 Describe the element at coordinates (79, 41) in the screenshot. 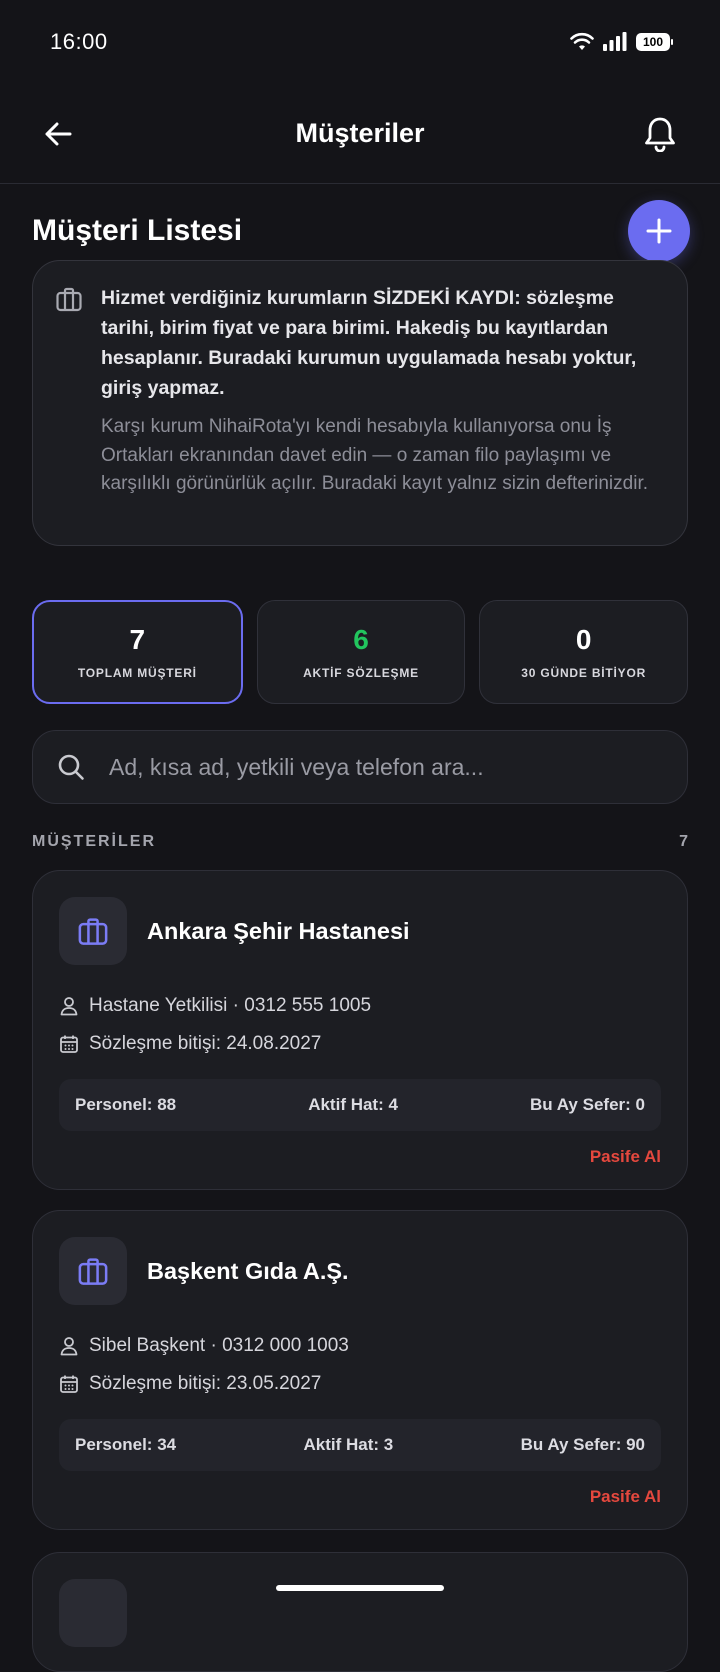

I see `status-time: 16:00` at that location.